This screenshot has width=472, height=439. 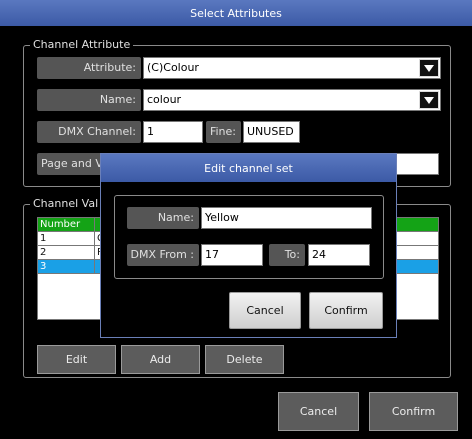 What do you see at coordinates (66, 252) in the screenshot?
I see `row-number: 2` at bounding box center [66, 252].